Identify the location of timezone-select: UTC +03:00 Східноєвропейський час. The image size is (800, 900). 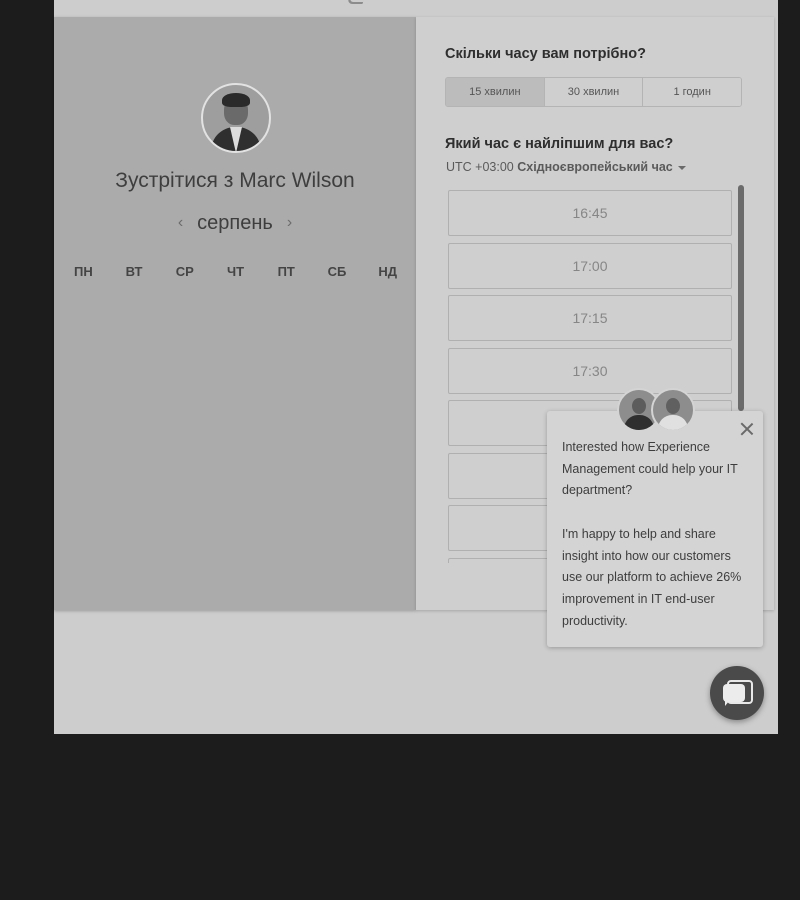
(566, 167).